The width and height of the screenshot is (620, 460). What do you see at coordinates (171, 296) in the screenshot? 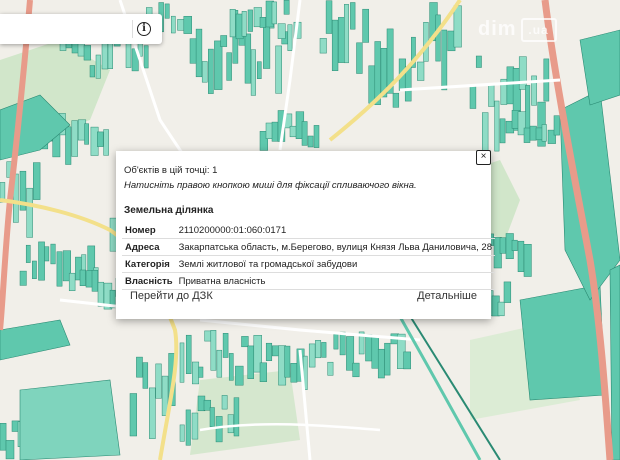
I see `goto-dzk-link: Перейти до ДЗК` at bounding box center [171, 296].